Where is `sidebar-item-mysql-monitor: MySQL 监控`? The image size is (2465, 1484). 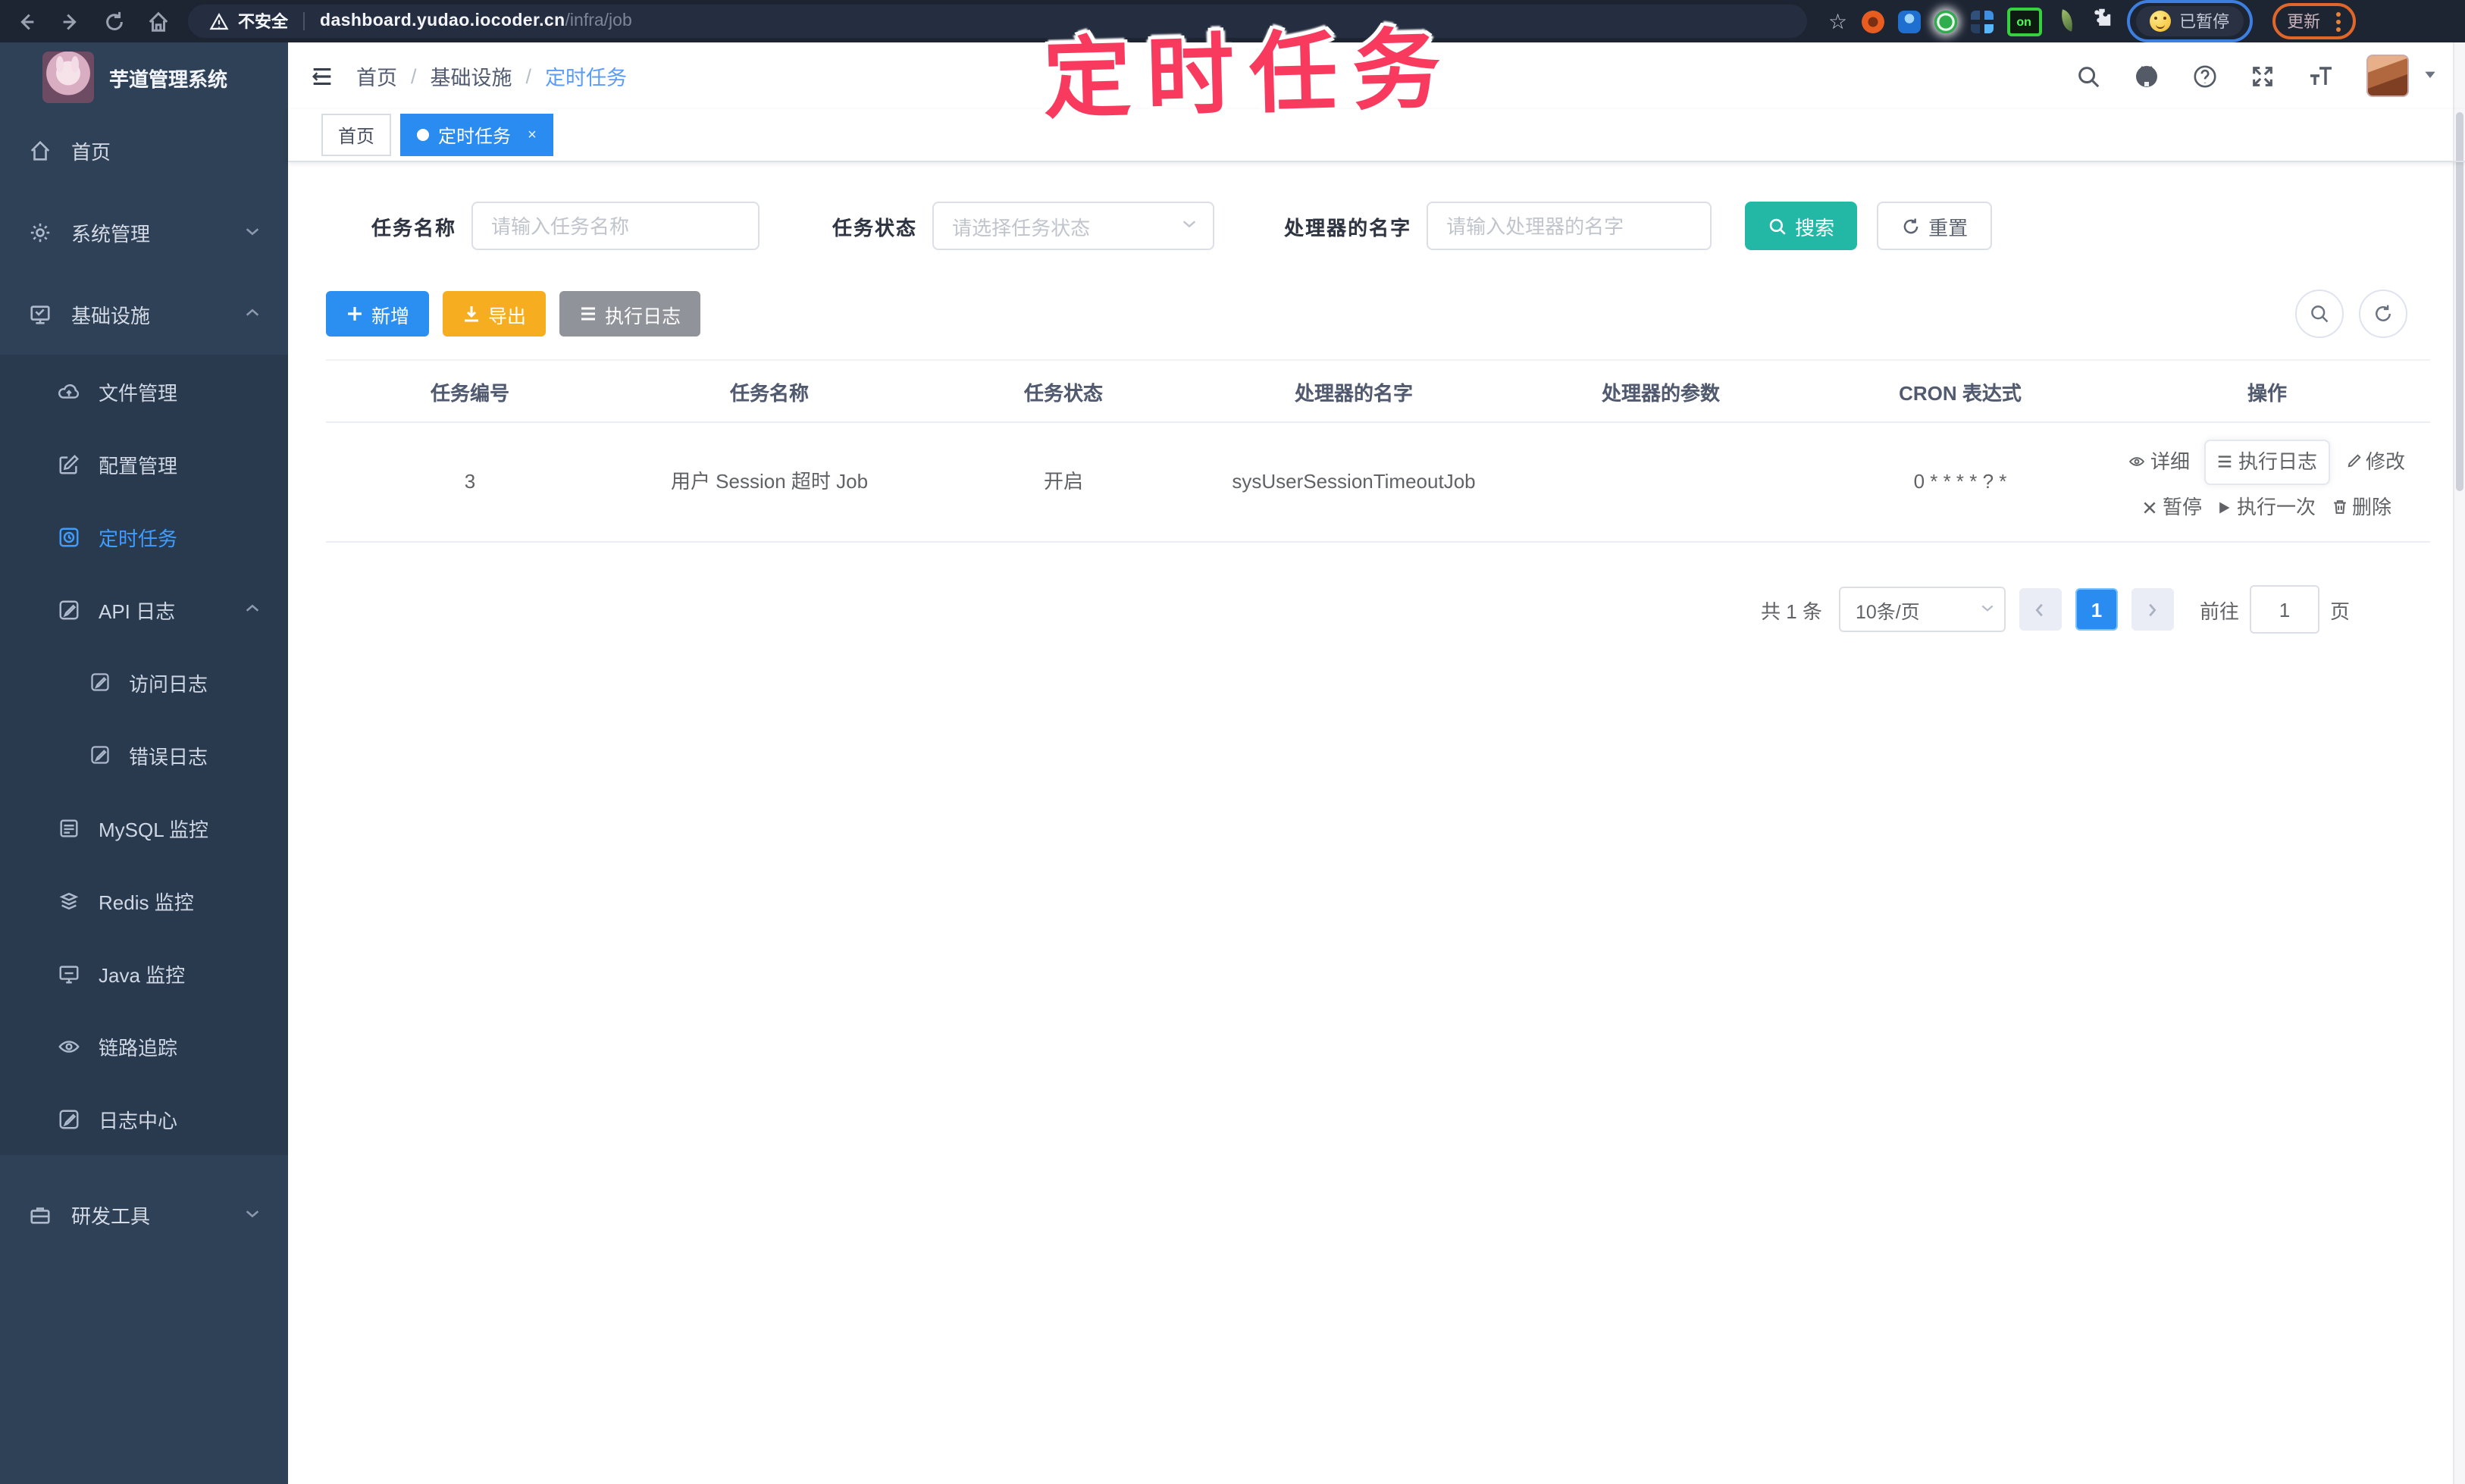
sidebar-item-mysql-monitor: MySQL 监控 is located at coordinates (144, 828).